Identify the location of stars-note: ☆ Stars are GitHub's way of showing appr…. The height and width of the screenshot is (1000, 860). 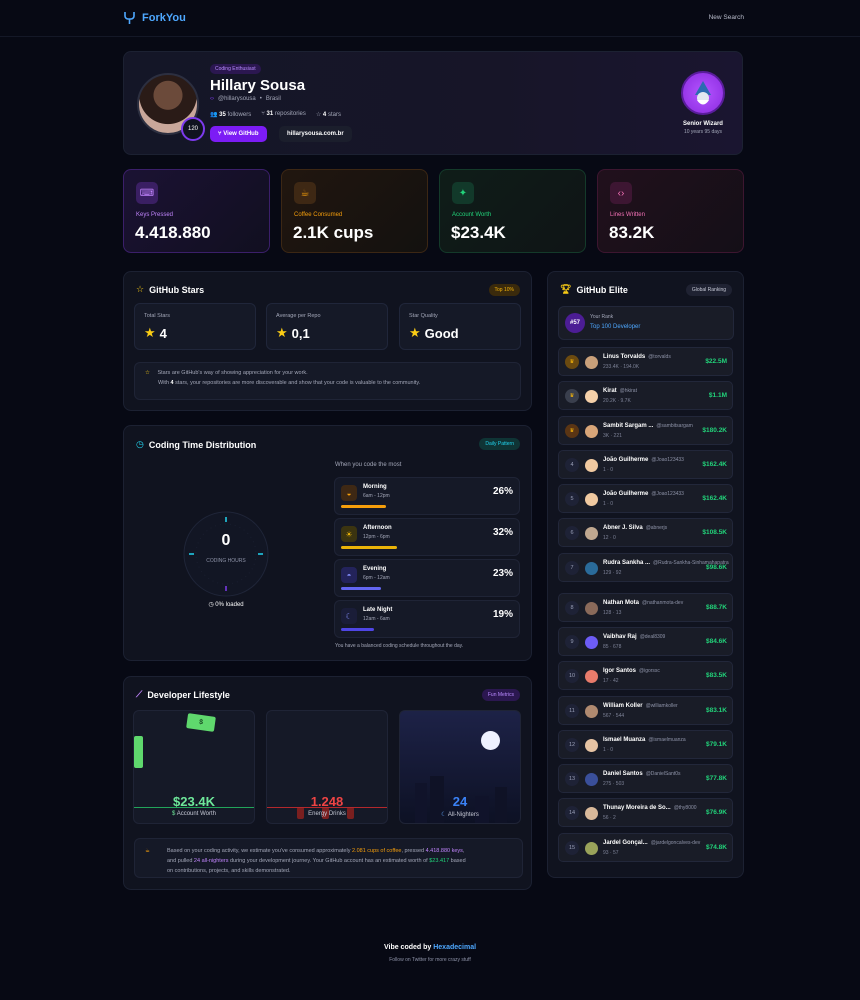
(327, 381).